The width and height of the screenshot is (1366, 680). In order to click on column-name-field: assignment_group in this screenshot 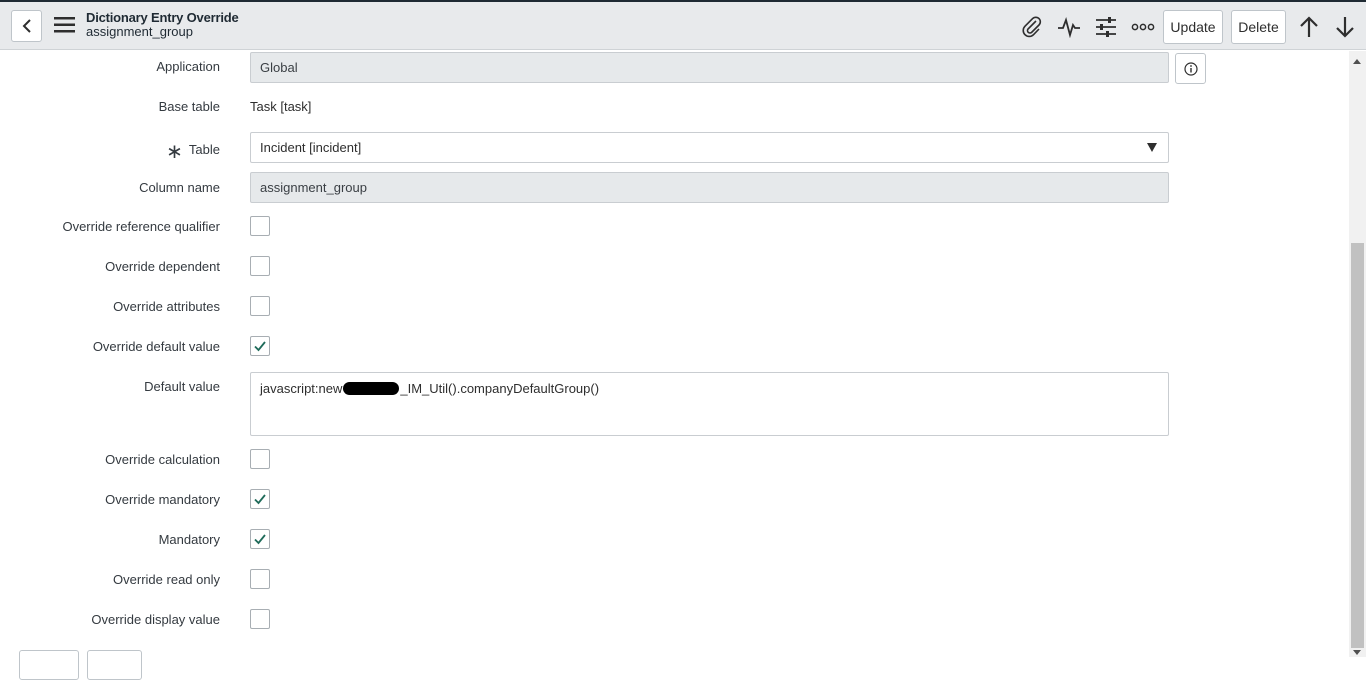, I will do `click(709, 187)`.